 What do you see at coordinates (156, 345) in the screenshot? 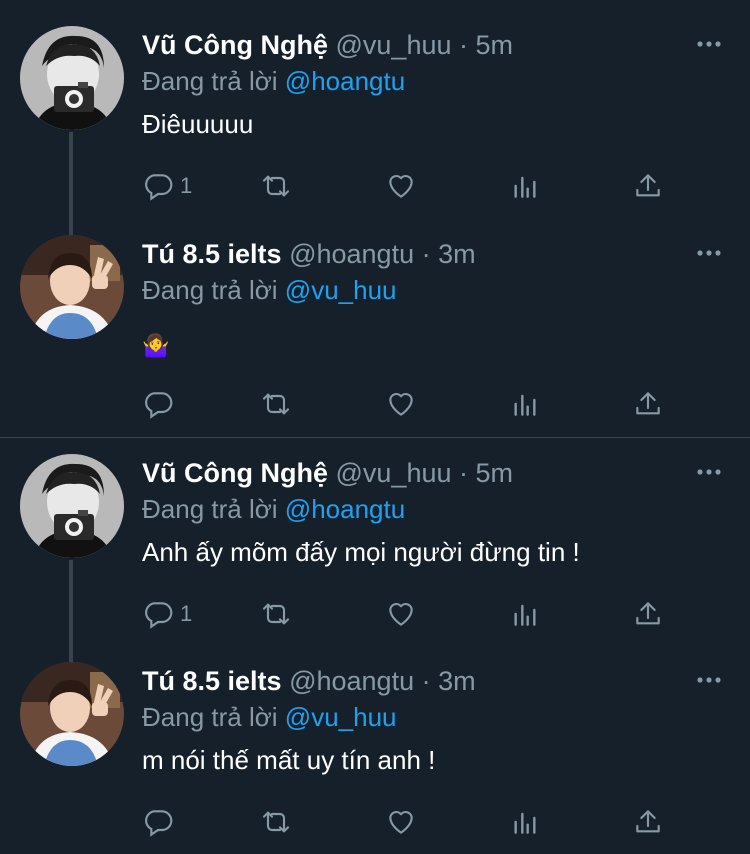
I see `tweet-text: 🤷‍♀️` at bounding box center [156, 345].